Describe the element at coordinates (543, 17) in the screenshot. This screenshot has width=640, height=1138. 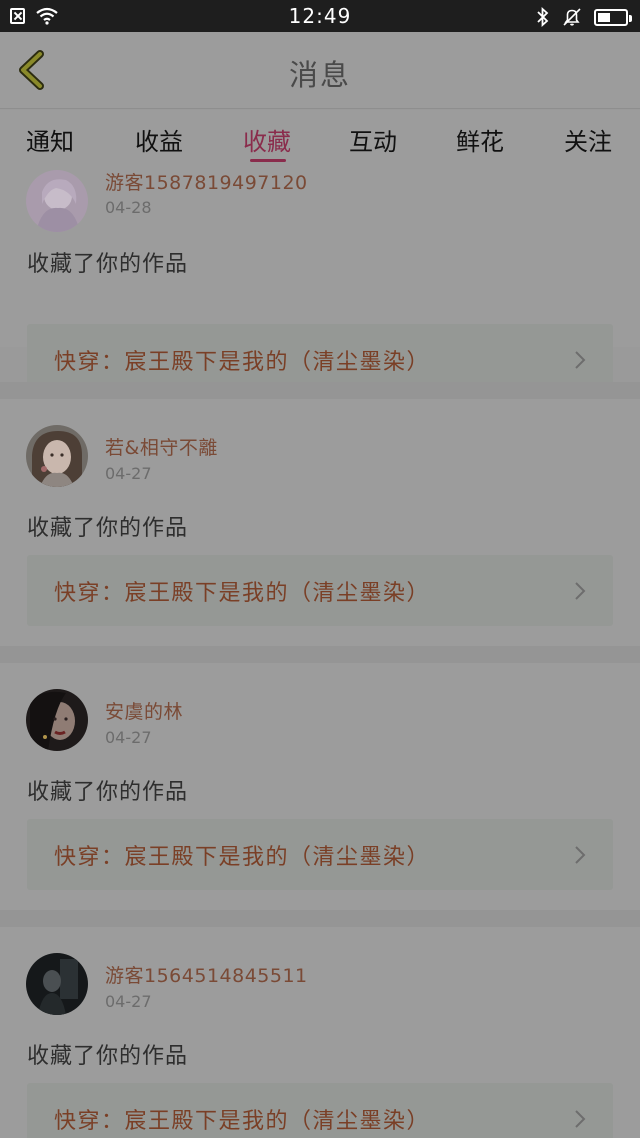
I see `bluetooth-icon` at that location.